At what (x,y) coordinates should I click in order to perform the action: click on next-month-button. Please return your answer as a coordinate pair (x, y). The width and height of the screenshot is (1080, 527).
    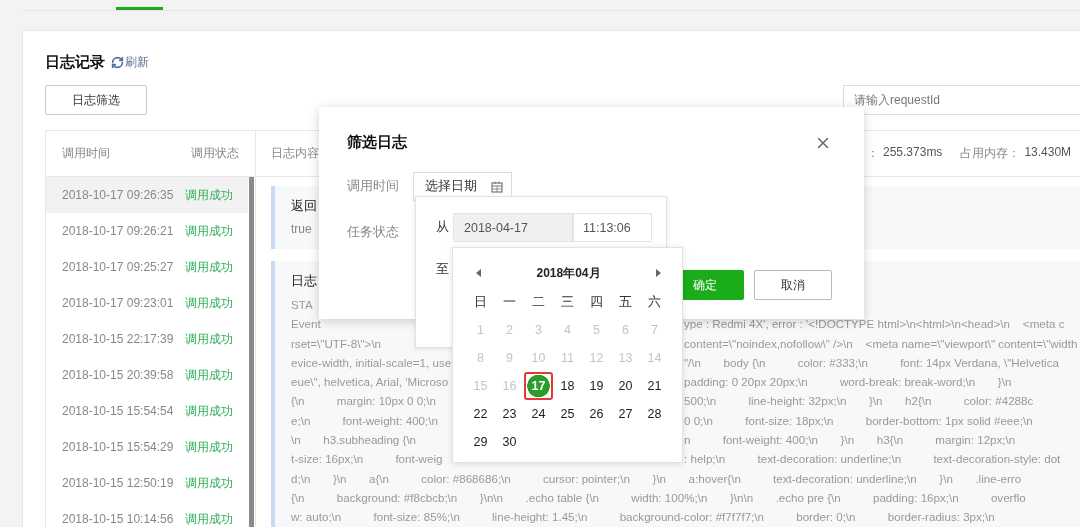
    Looking at the image, I should click on (658, 273).